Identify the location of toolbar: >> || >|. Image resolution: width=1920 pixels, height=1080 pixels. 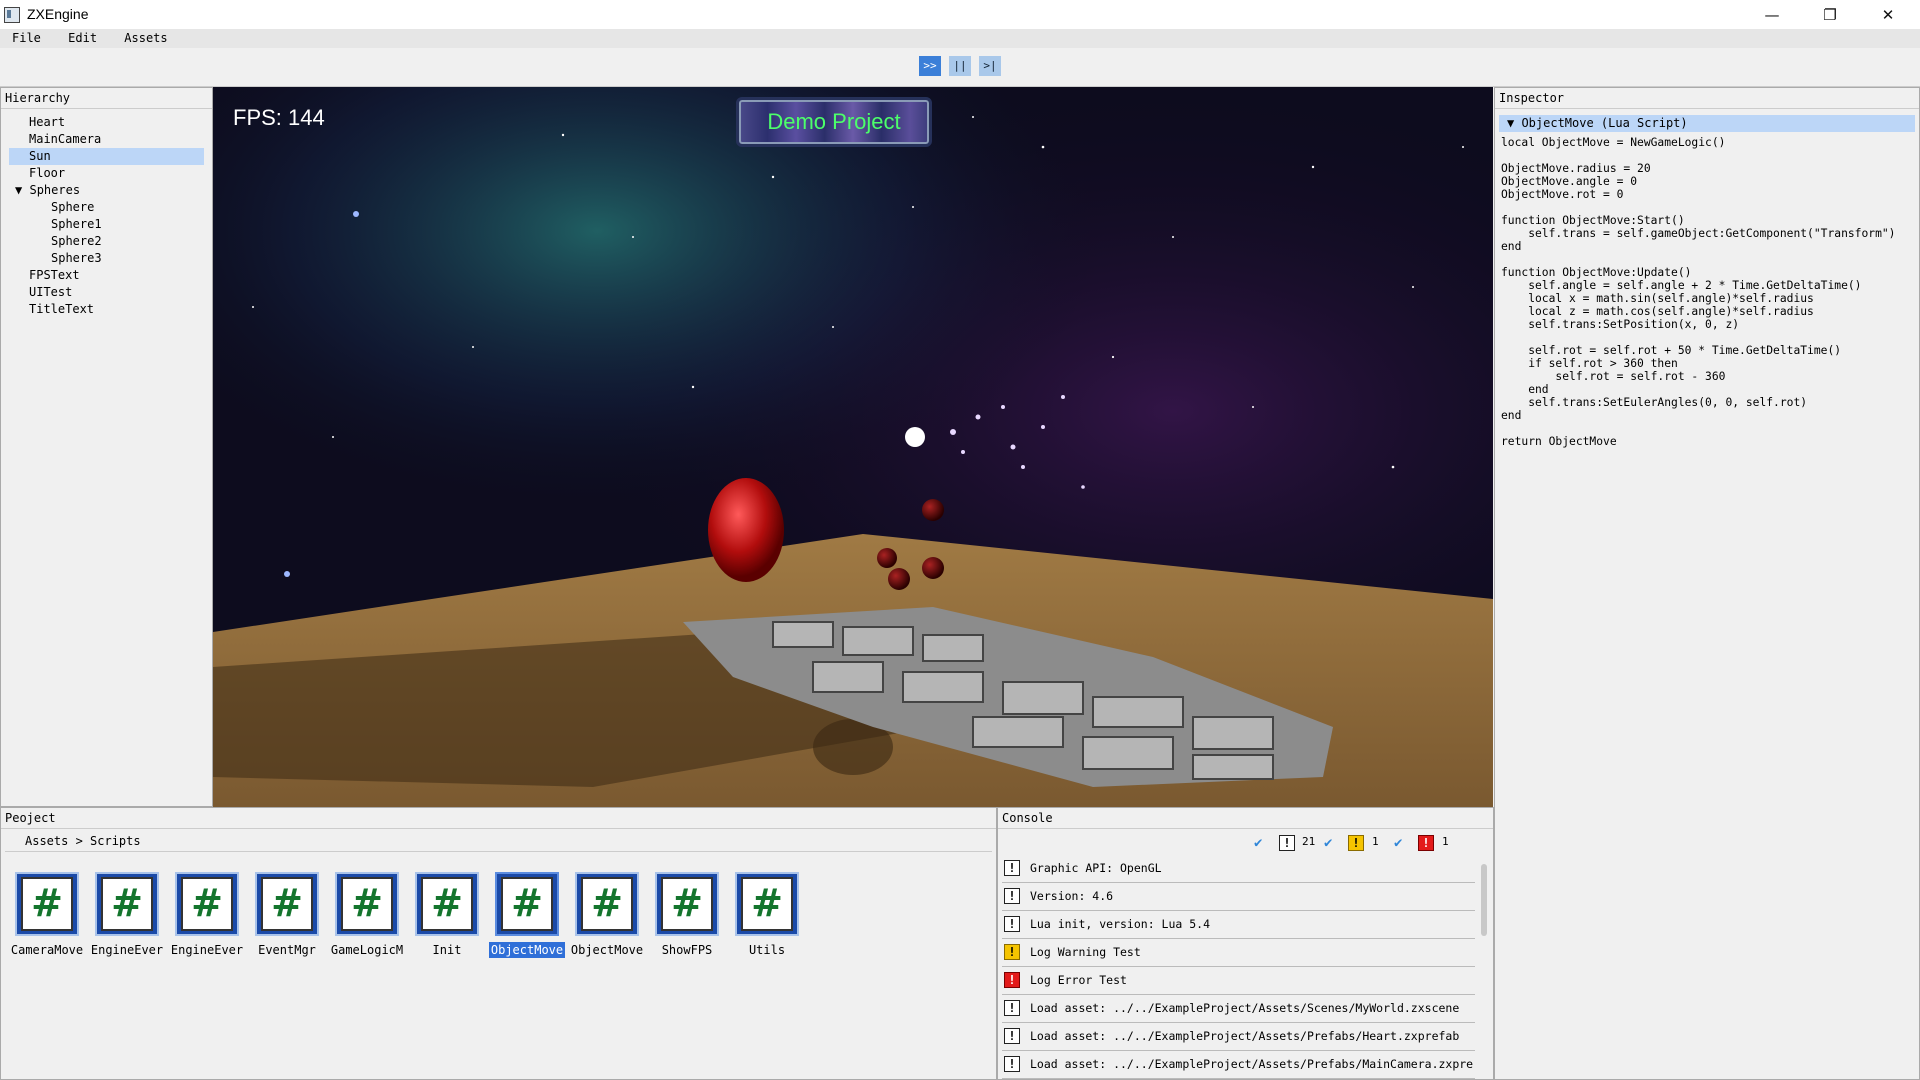
(960, 67).